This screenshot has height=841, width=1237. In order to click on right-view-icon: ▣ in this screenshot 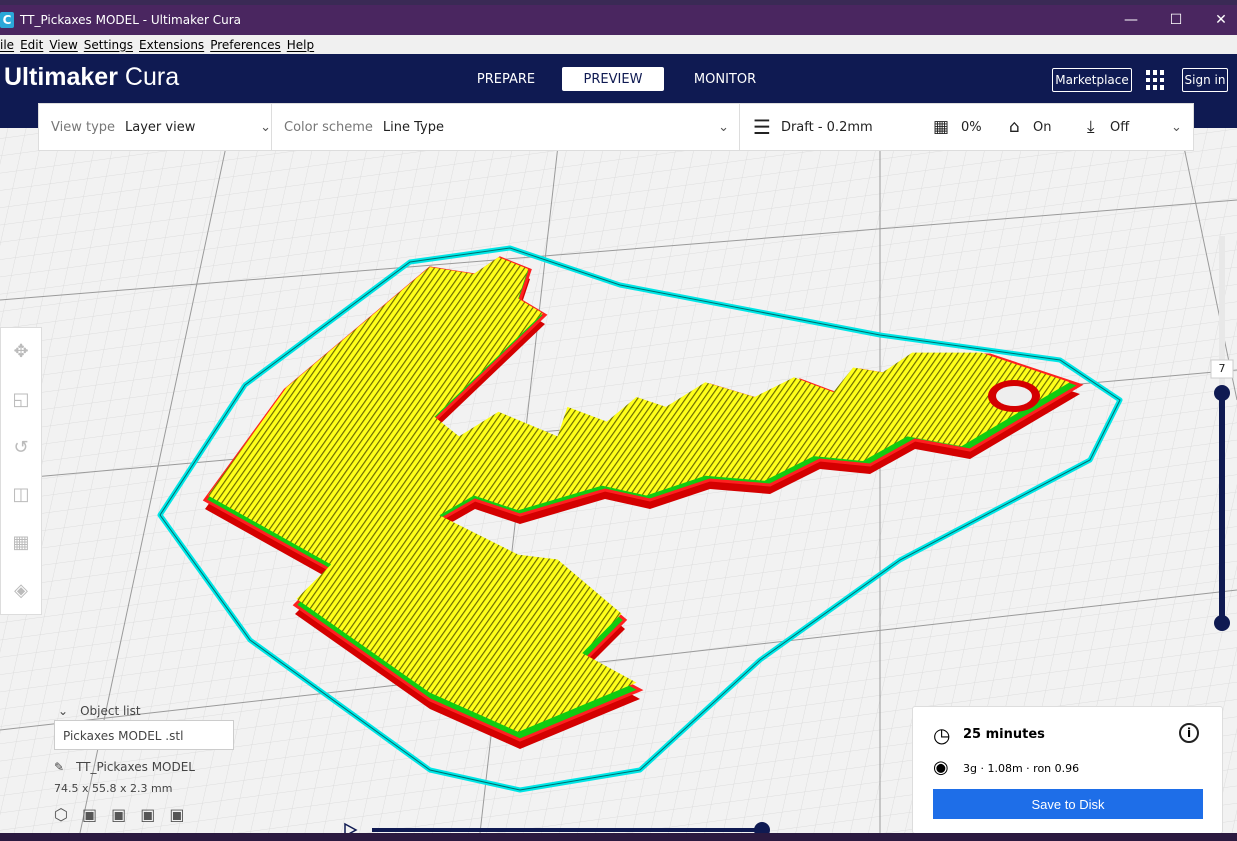, I will do `click(176, 814)`.